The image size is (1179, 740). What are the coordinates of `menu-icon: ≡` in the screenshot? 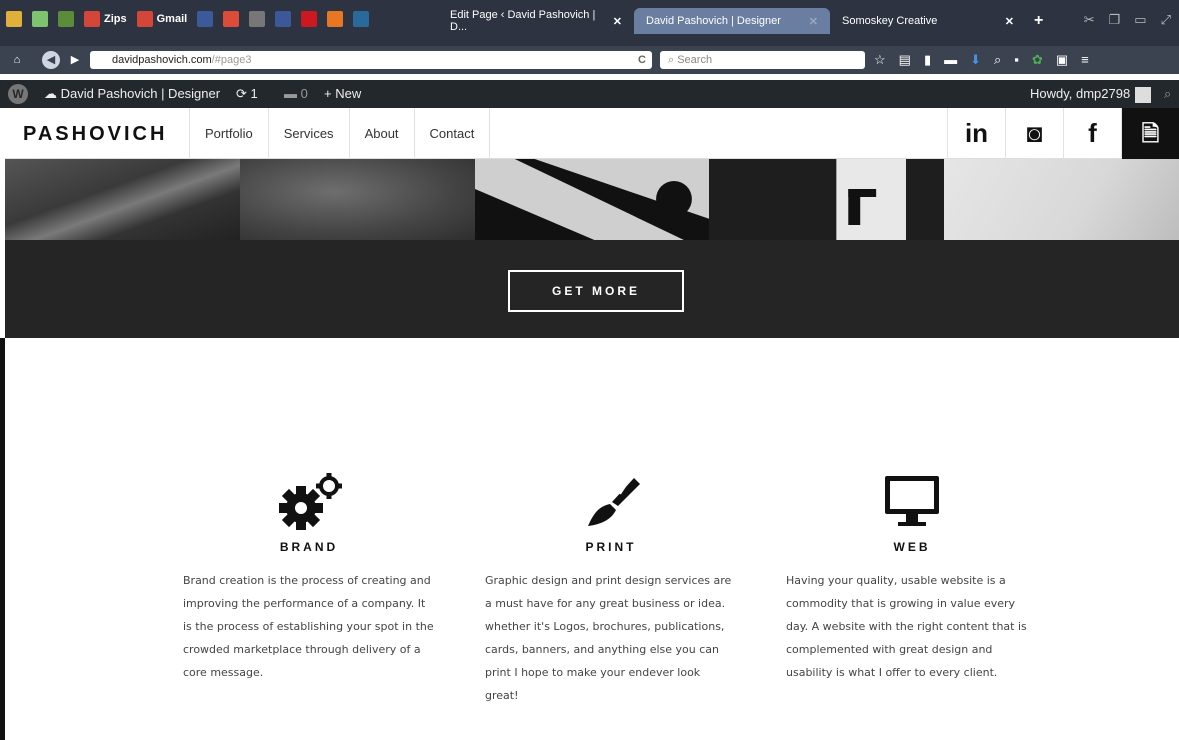 It's located at (1085, 60).